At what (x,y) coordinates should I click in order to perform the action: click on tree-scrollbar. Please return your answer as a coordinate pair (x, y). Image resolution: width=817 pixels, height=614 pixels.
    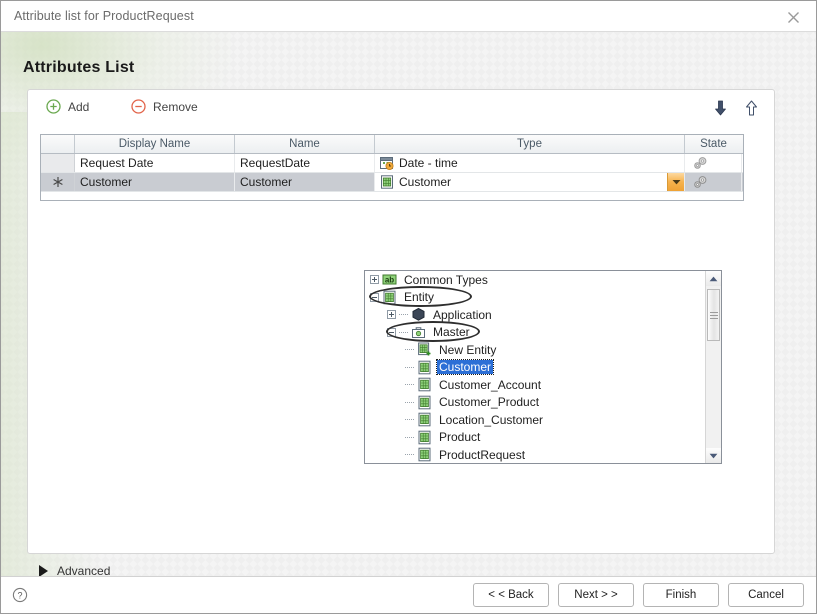
    Looking at the image, I should click on (713, 367).